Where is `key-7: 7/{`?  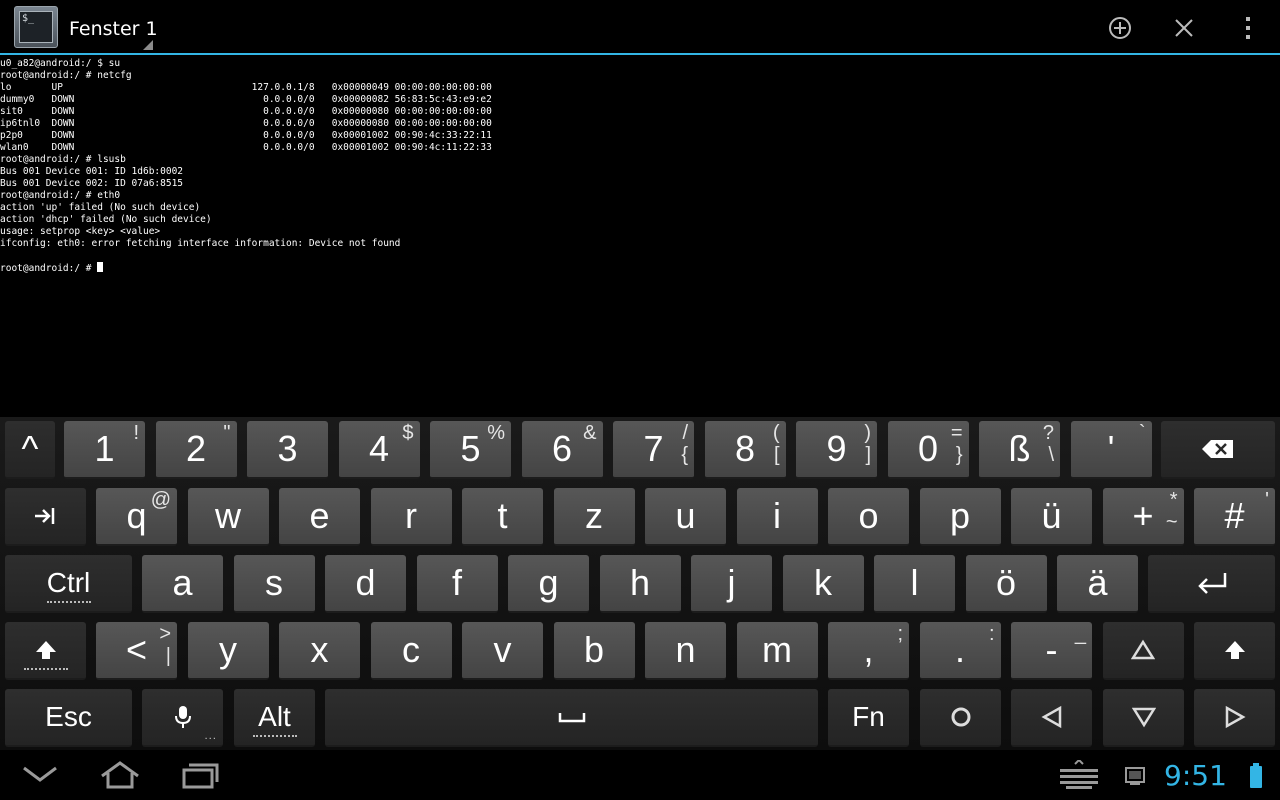 key-7: 7/{ is located at coordinates (653, 450).